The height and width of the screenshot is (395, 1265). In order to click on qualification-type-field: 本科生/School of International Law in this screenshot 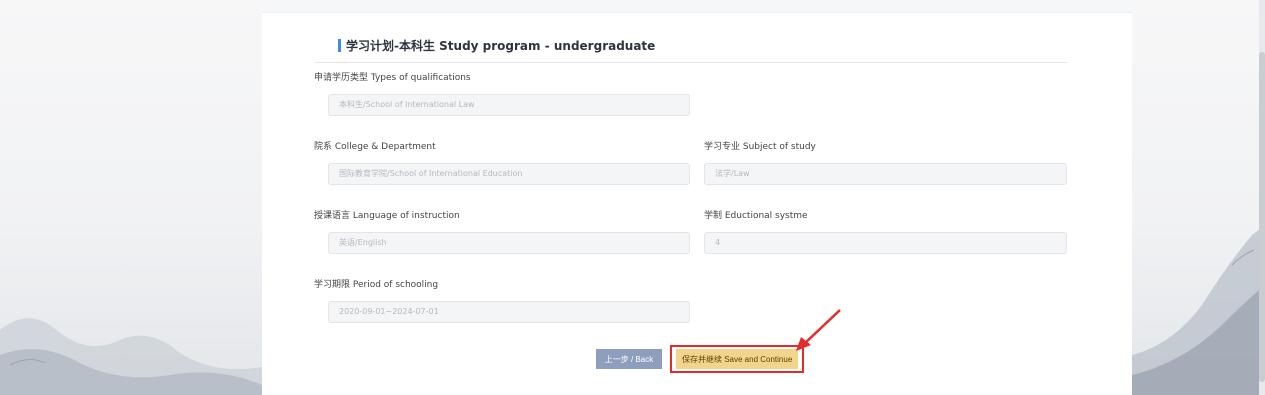, I will do `click(509, 105)`.